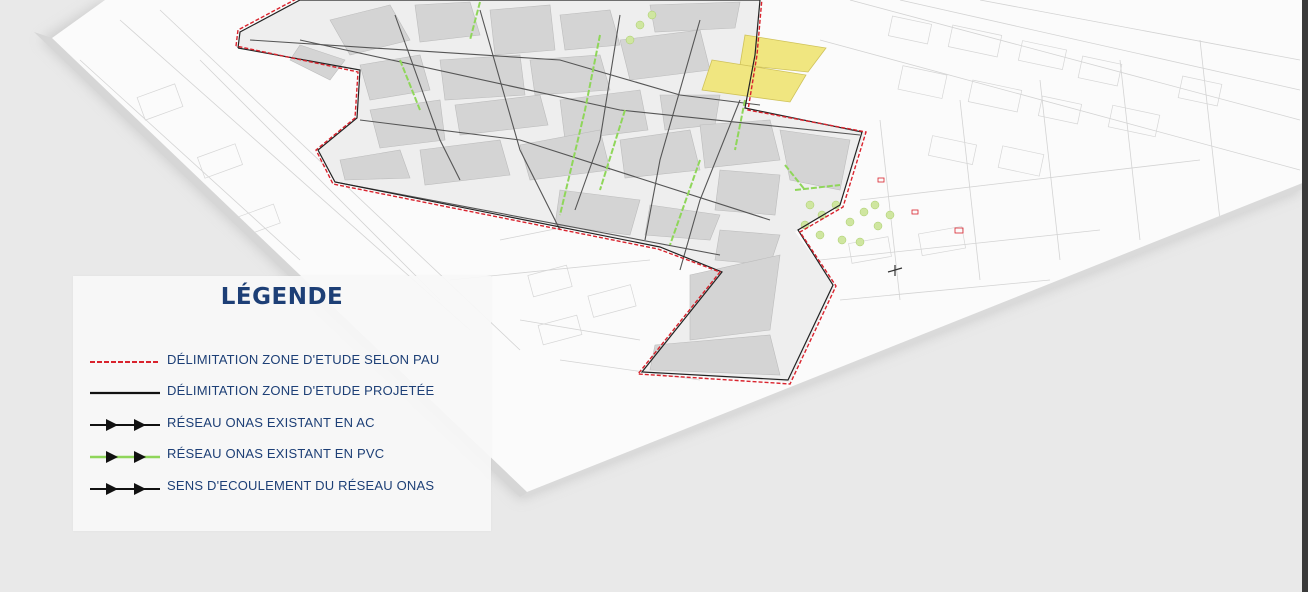 The image size is (1308, 592). I want to click on green-arrow-line-icon, so click(125, 457).